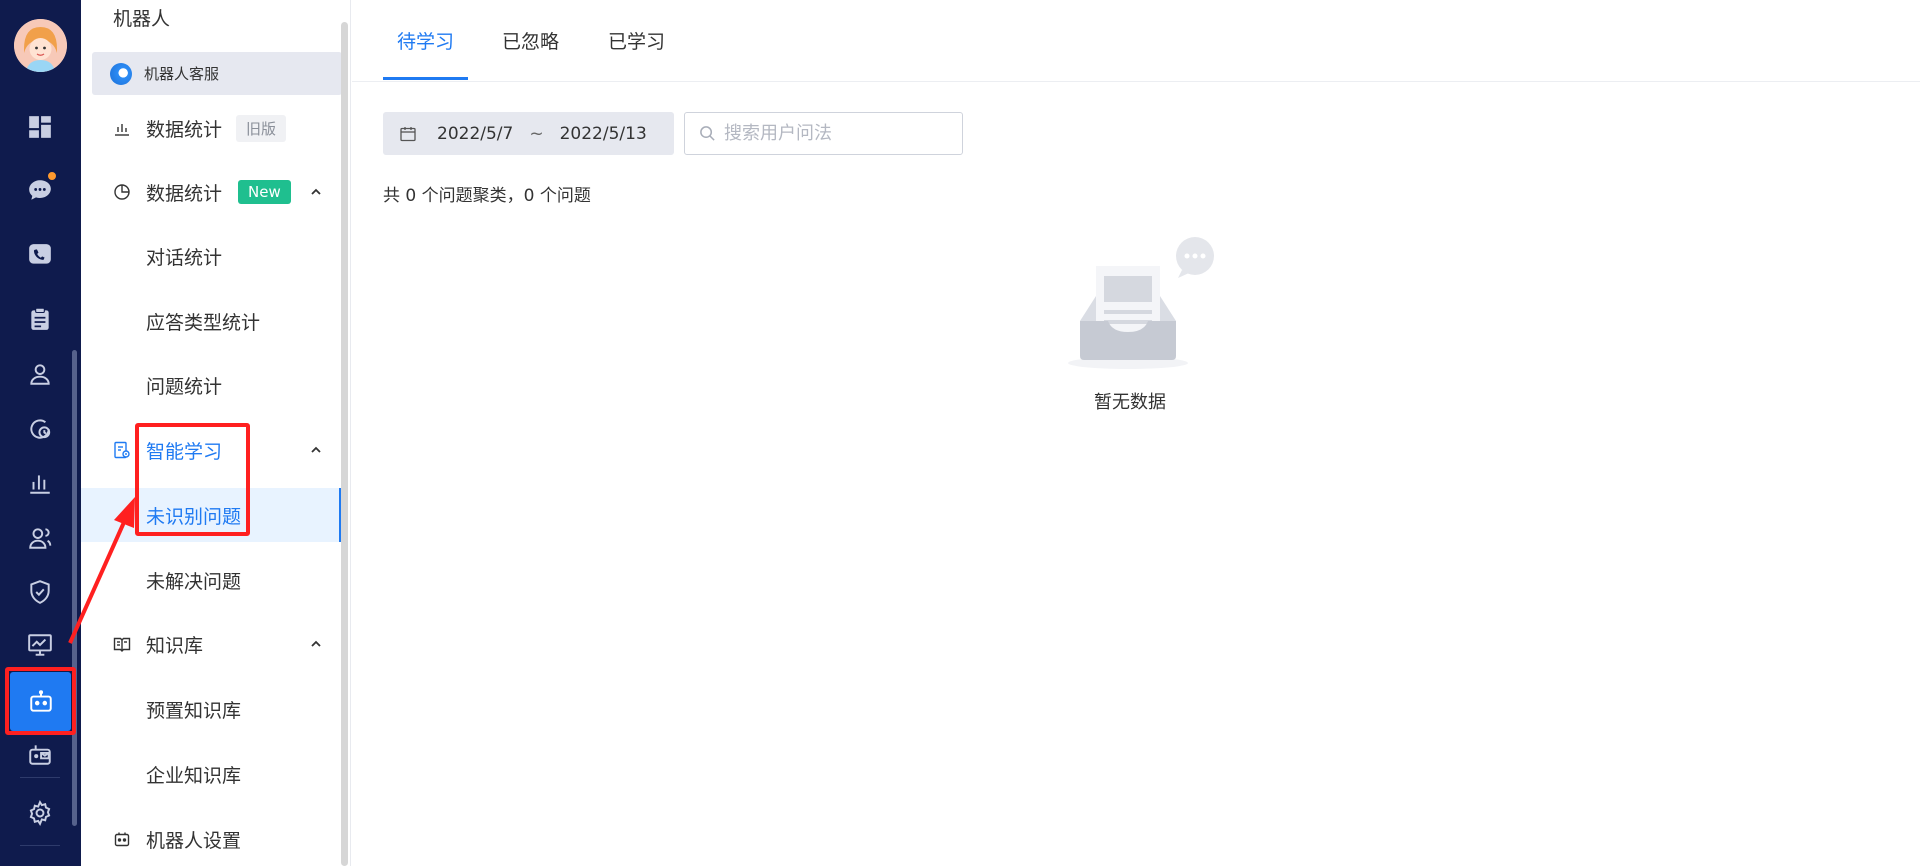  I want to click on calendar-icon, so click(408, 133).